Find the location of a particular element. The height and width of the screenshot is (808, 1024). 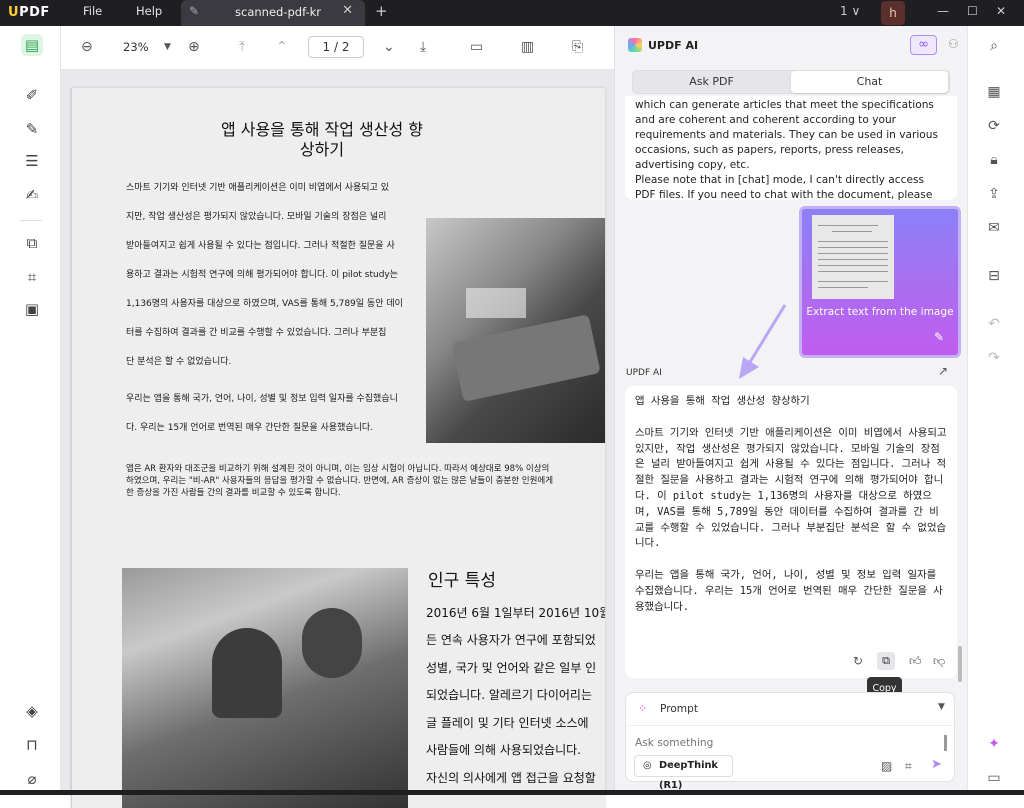

crop-screenshot-icon: ⌗ is located at coordinates (908, 766).